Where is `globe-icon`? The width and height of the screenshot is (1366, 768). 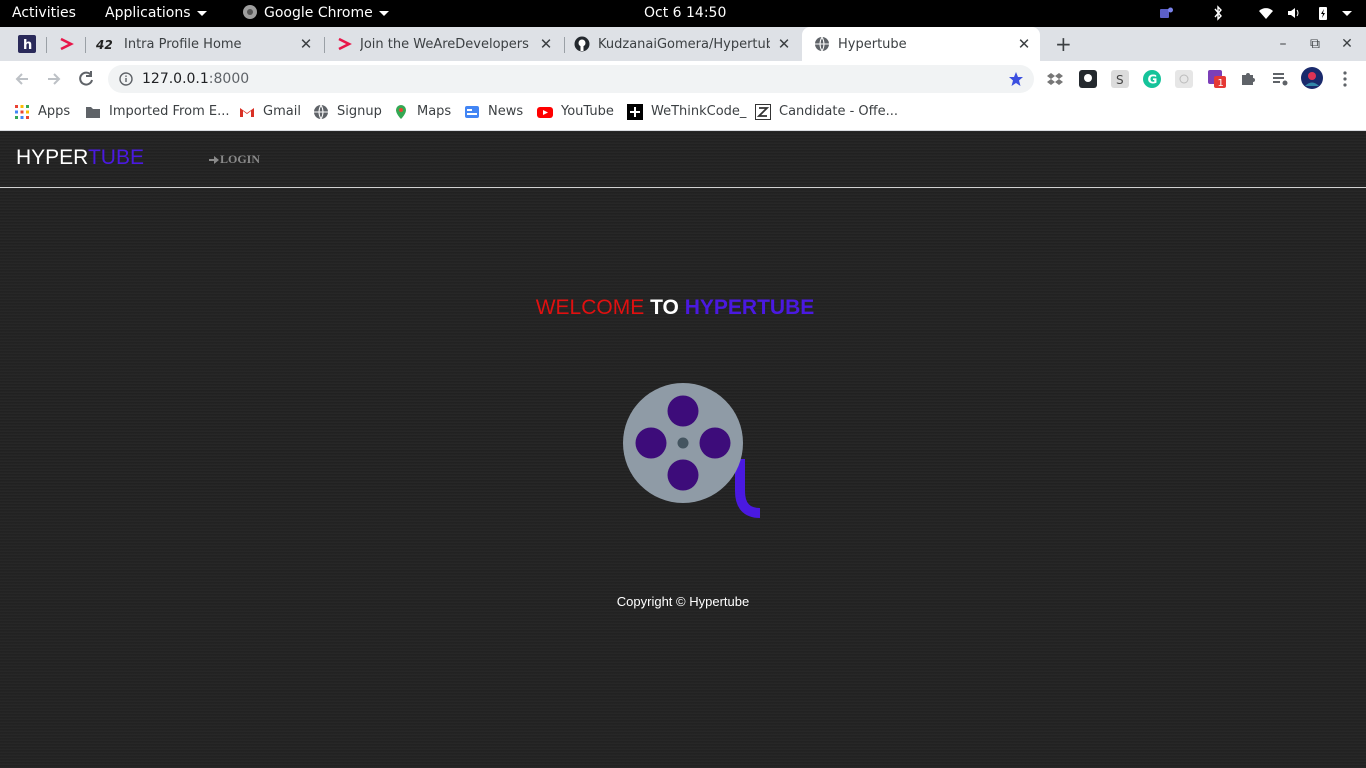
globe-icon is located at coordinates (822, 44).